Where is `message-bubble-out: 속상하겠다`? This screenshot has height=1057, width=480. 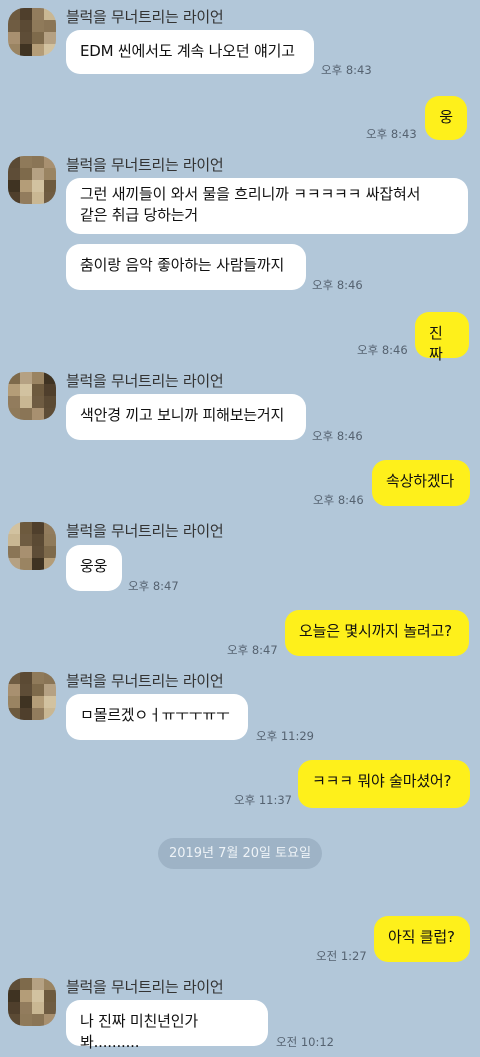 message-bubble-out: 속상하겠다 is located at coordinates (421, 483).